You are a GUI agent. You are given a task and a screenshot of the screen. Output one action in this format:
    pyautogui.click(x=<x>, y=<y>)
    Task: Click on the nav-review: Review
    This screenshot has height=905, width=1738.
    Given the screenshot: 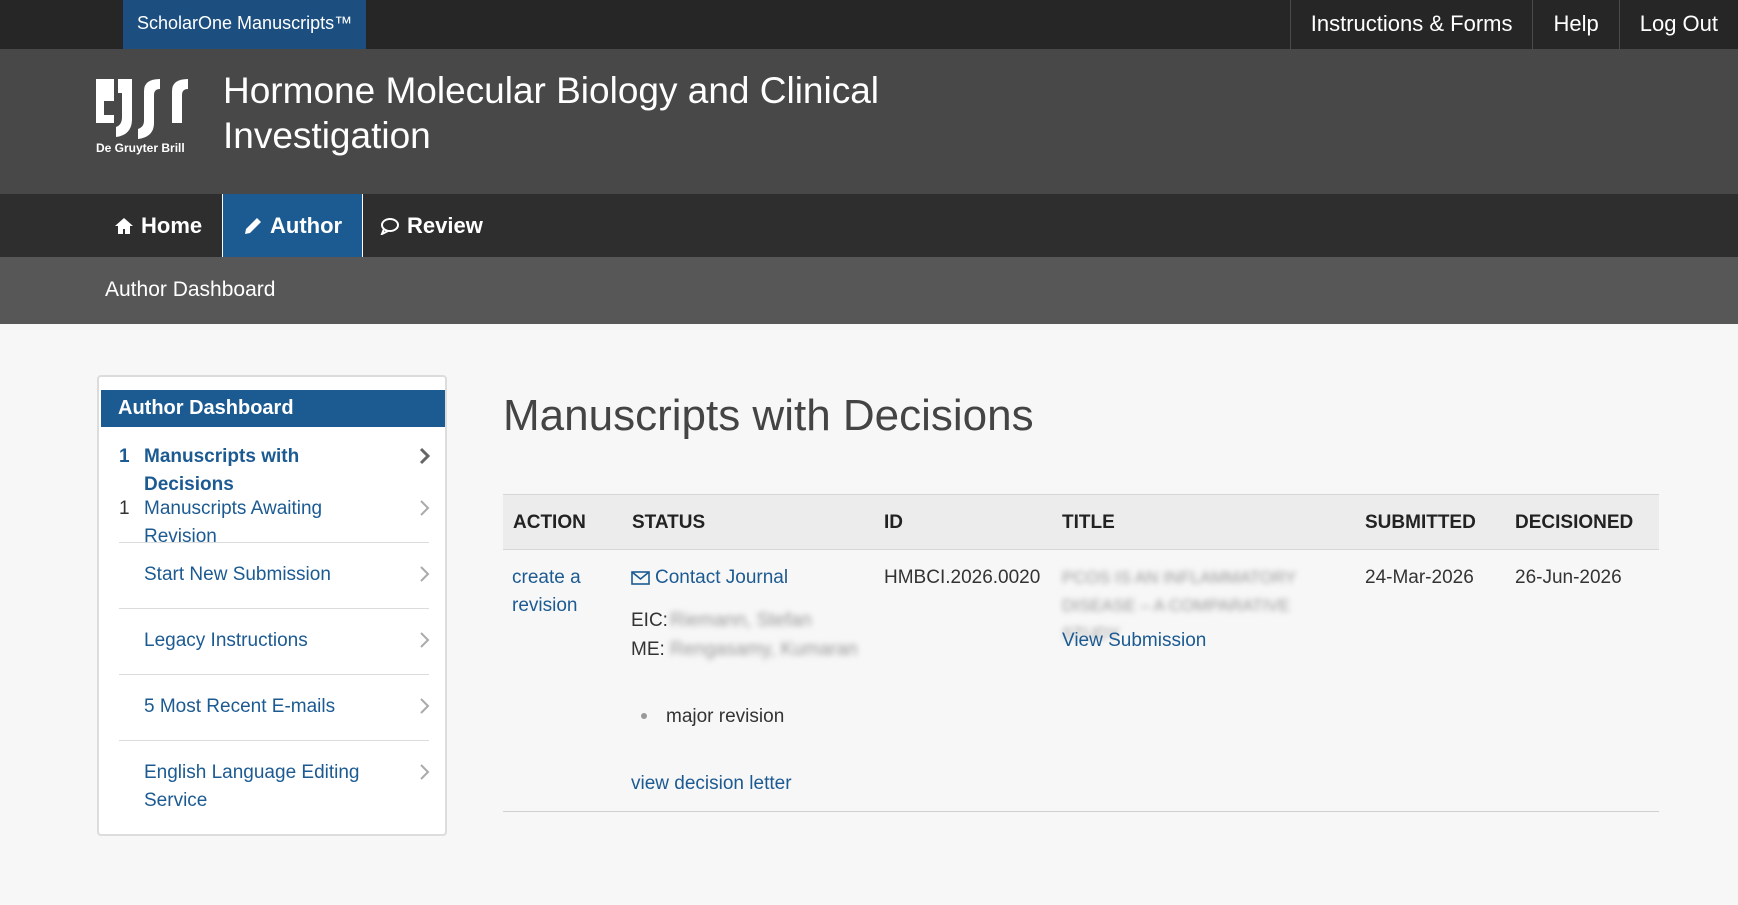 What is the action you would take?
    pyautogui.click(x=431, y=225)
    